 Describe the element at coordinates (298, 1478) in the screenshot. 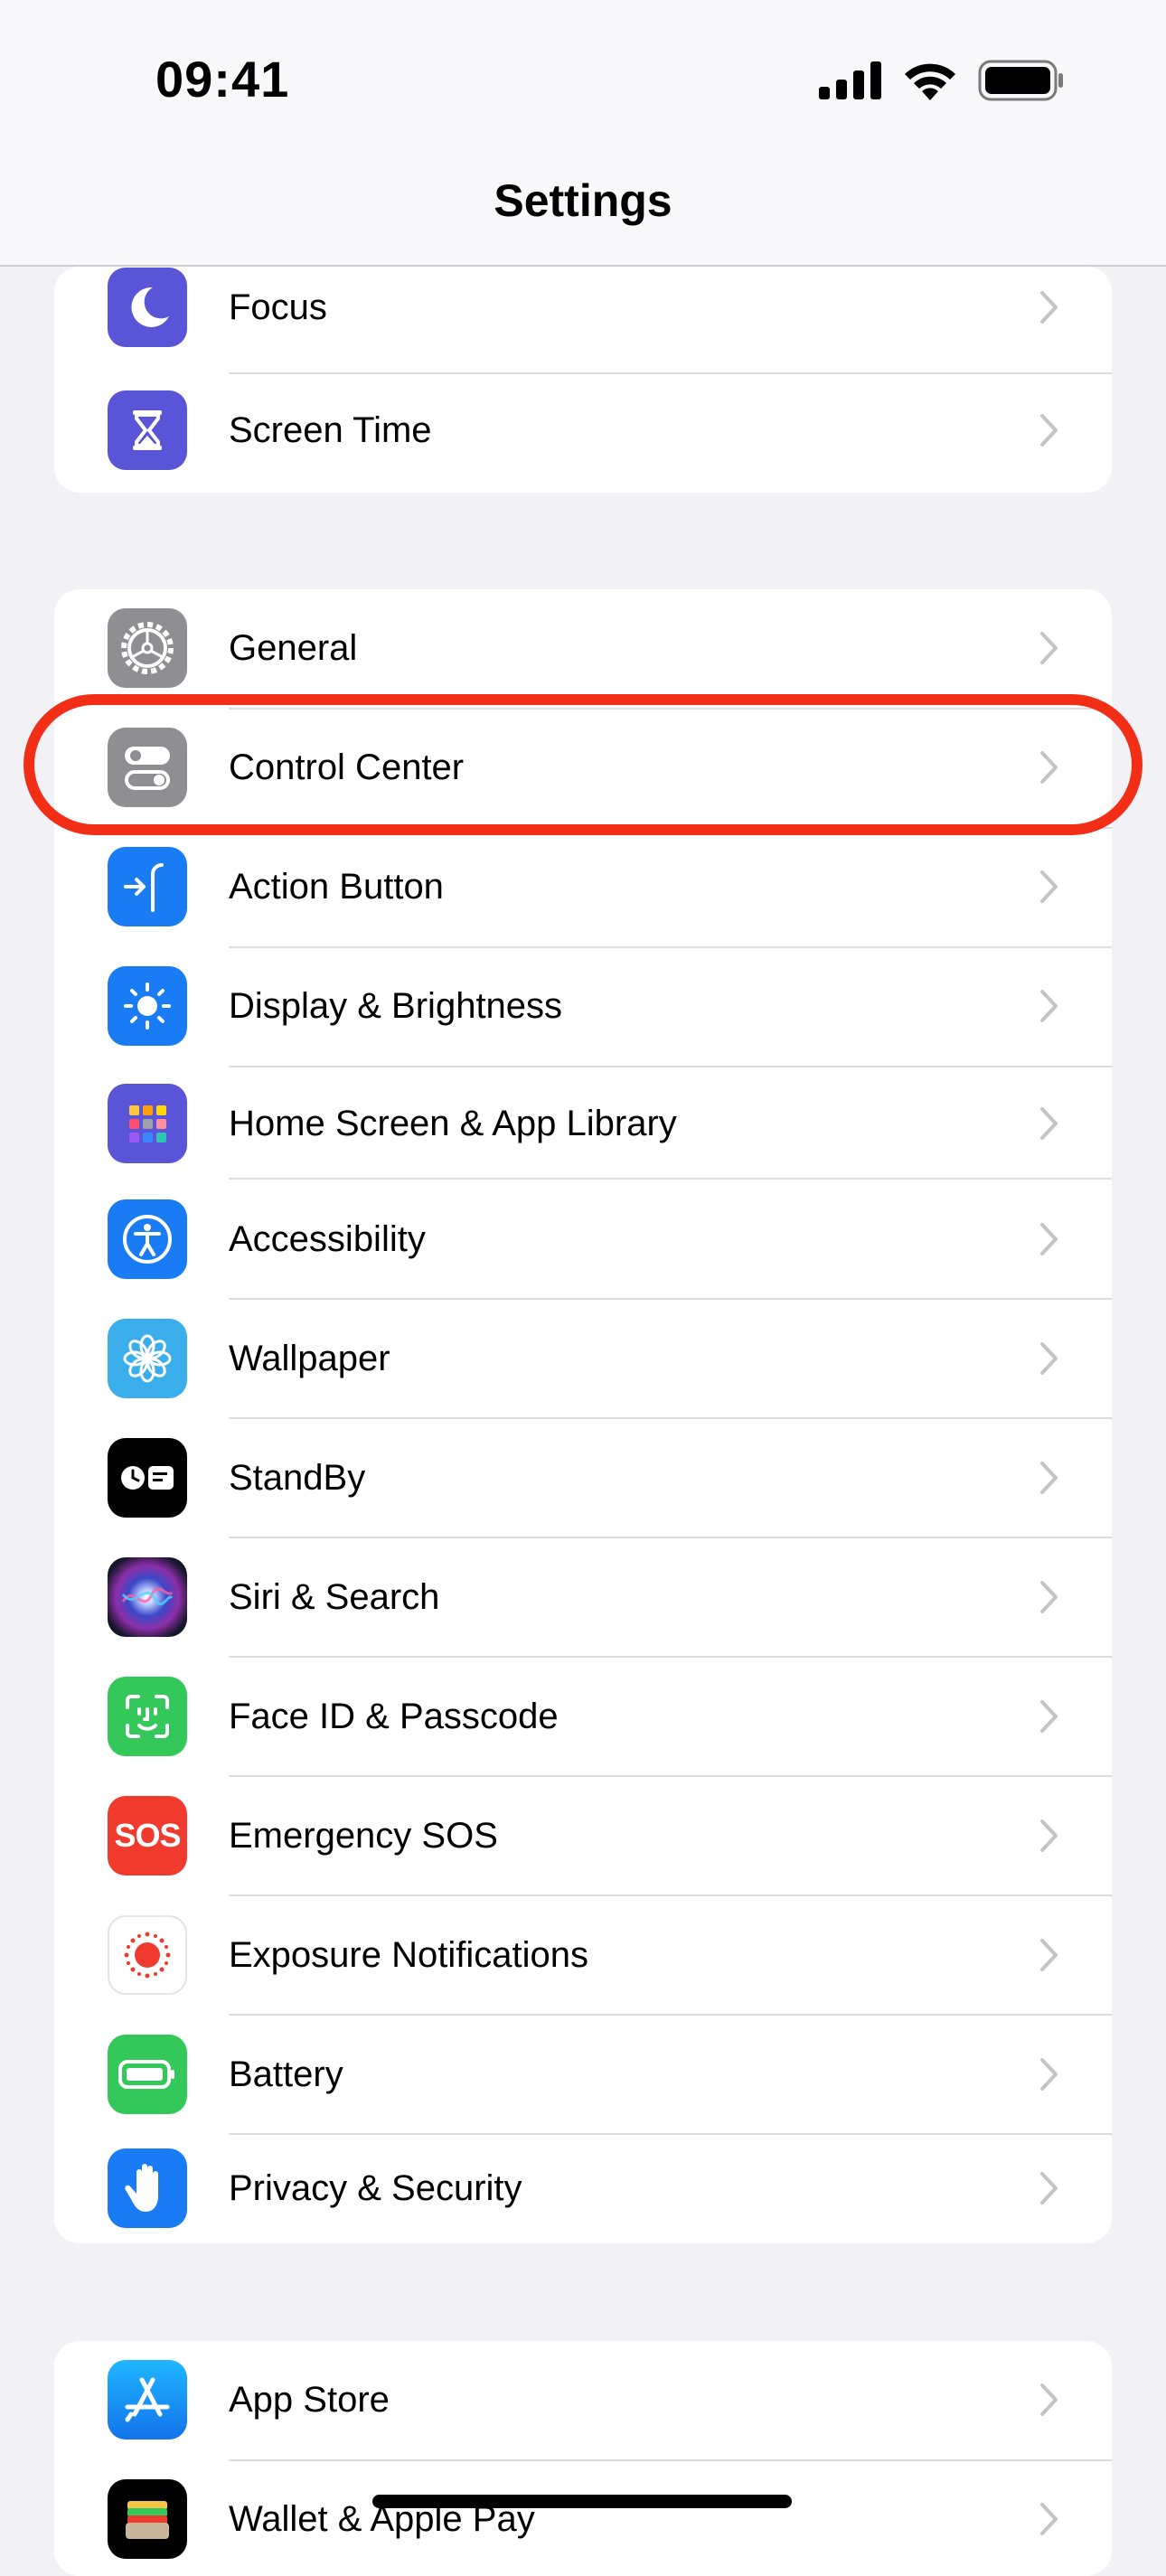

I see `settings-row-label: StandBy` at that location.